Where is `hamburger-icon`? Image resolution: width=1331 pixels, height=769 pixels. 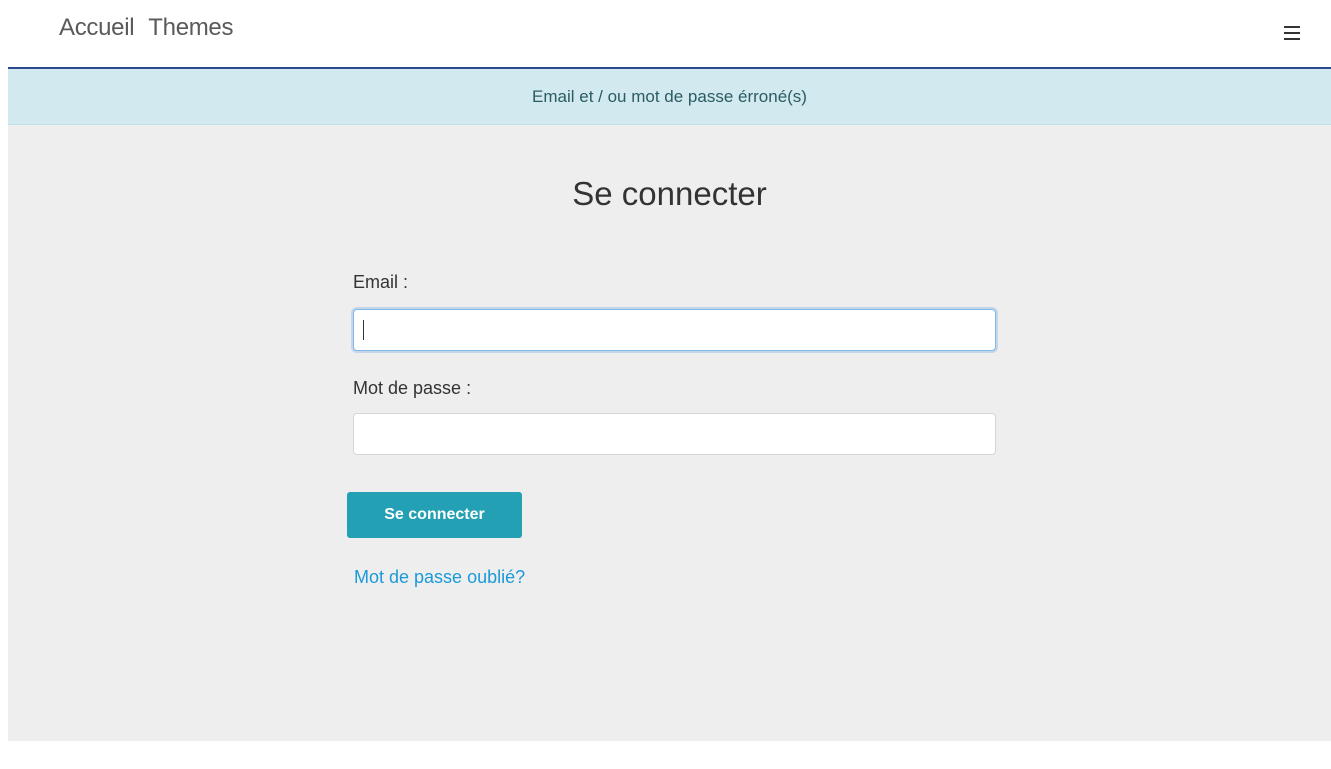
hamburger-icon is located at coordinates (1292, 33).